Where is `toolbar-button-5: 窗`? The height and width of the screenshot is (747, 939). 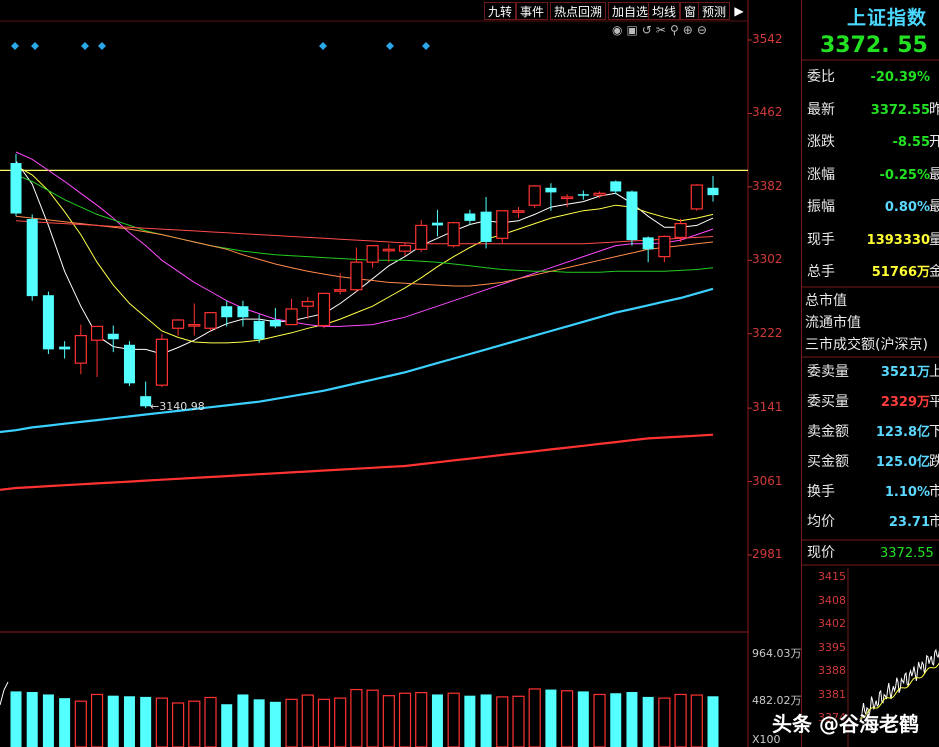 toolbar-button-5: 窗 is located at coordinates (690, 11).